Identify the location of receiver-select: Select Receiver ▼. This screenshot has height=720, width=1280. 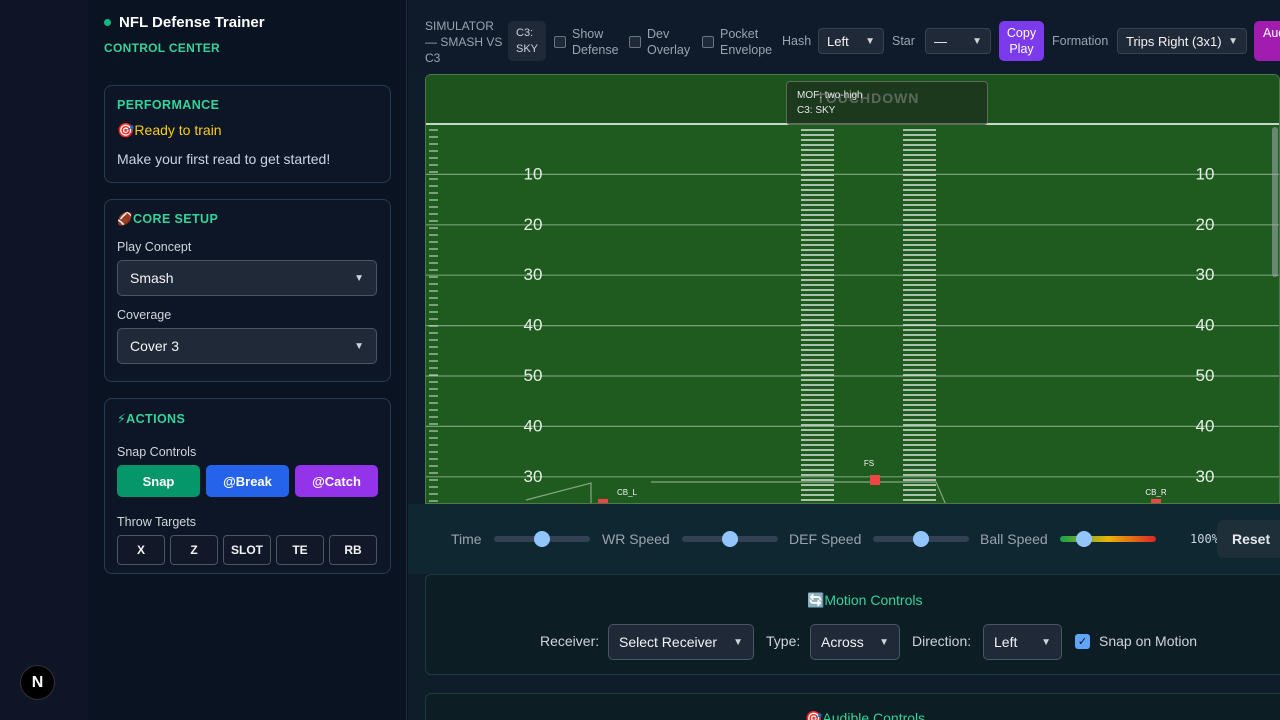
(681, 642).